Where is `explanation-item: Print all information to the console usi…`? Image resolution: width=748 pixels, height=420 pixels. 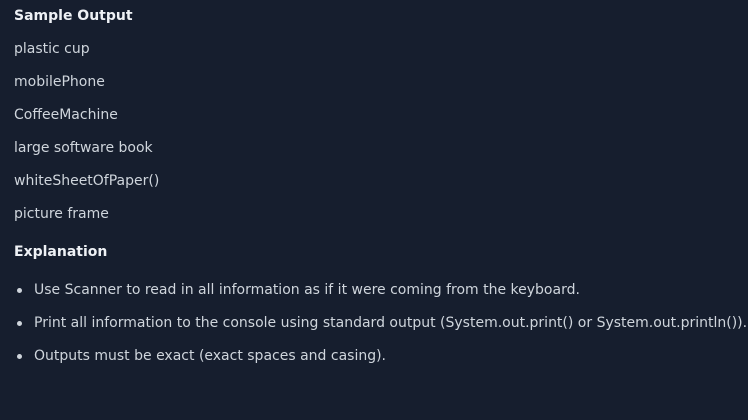 explanation-item: Print all information to the console usi… is located at coordinates (381, 323).